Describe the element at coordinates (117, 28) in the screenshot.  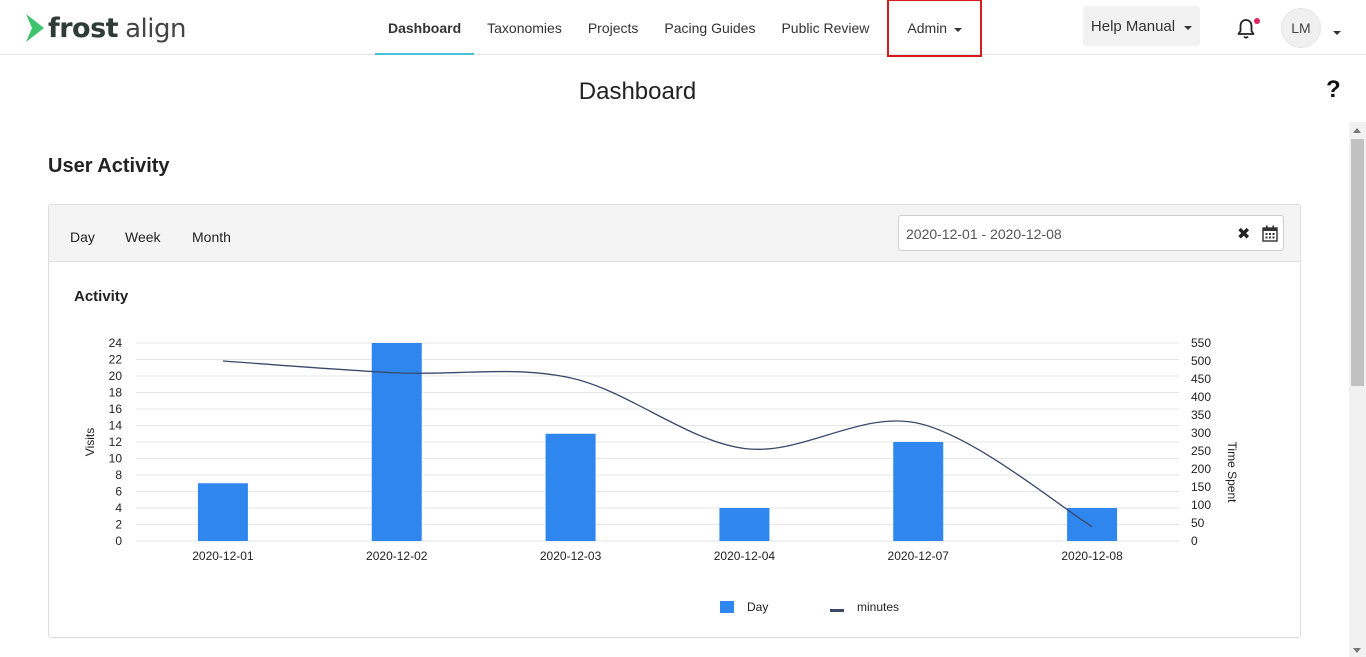
I see `logo-text: frost align` at that location.